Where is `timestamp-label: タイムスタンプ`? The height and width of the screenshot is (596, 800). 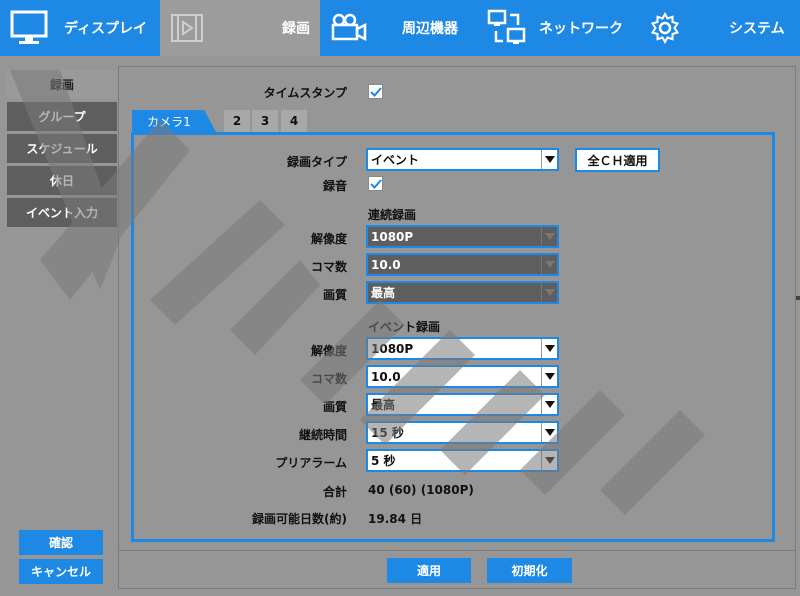
timestamp-label: タイムスタンプ is located at coordinates (305, 93).